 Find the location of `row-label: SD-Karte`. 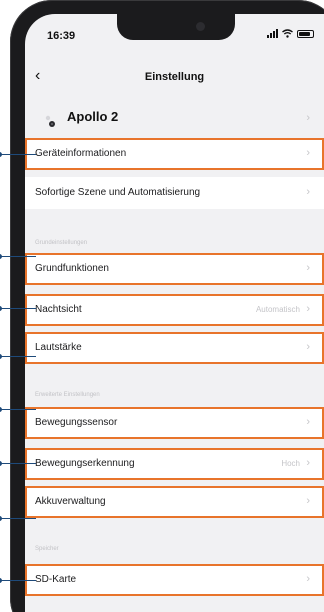

row-label: SD-Karte is located at coordinates (56, 579).